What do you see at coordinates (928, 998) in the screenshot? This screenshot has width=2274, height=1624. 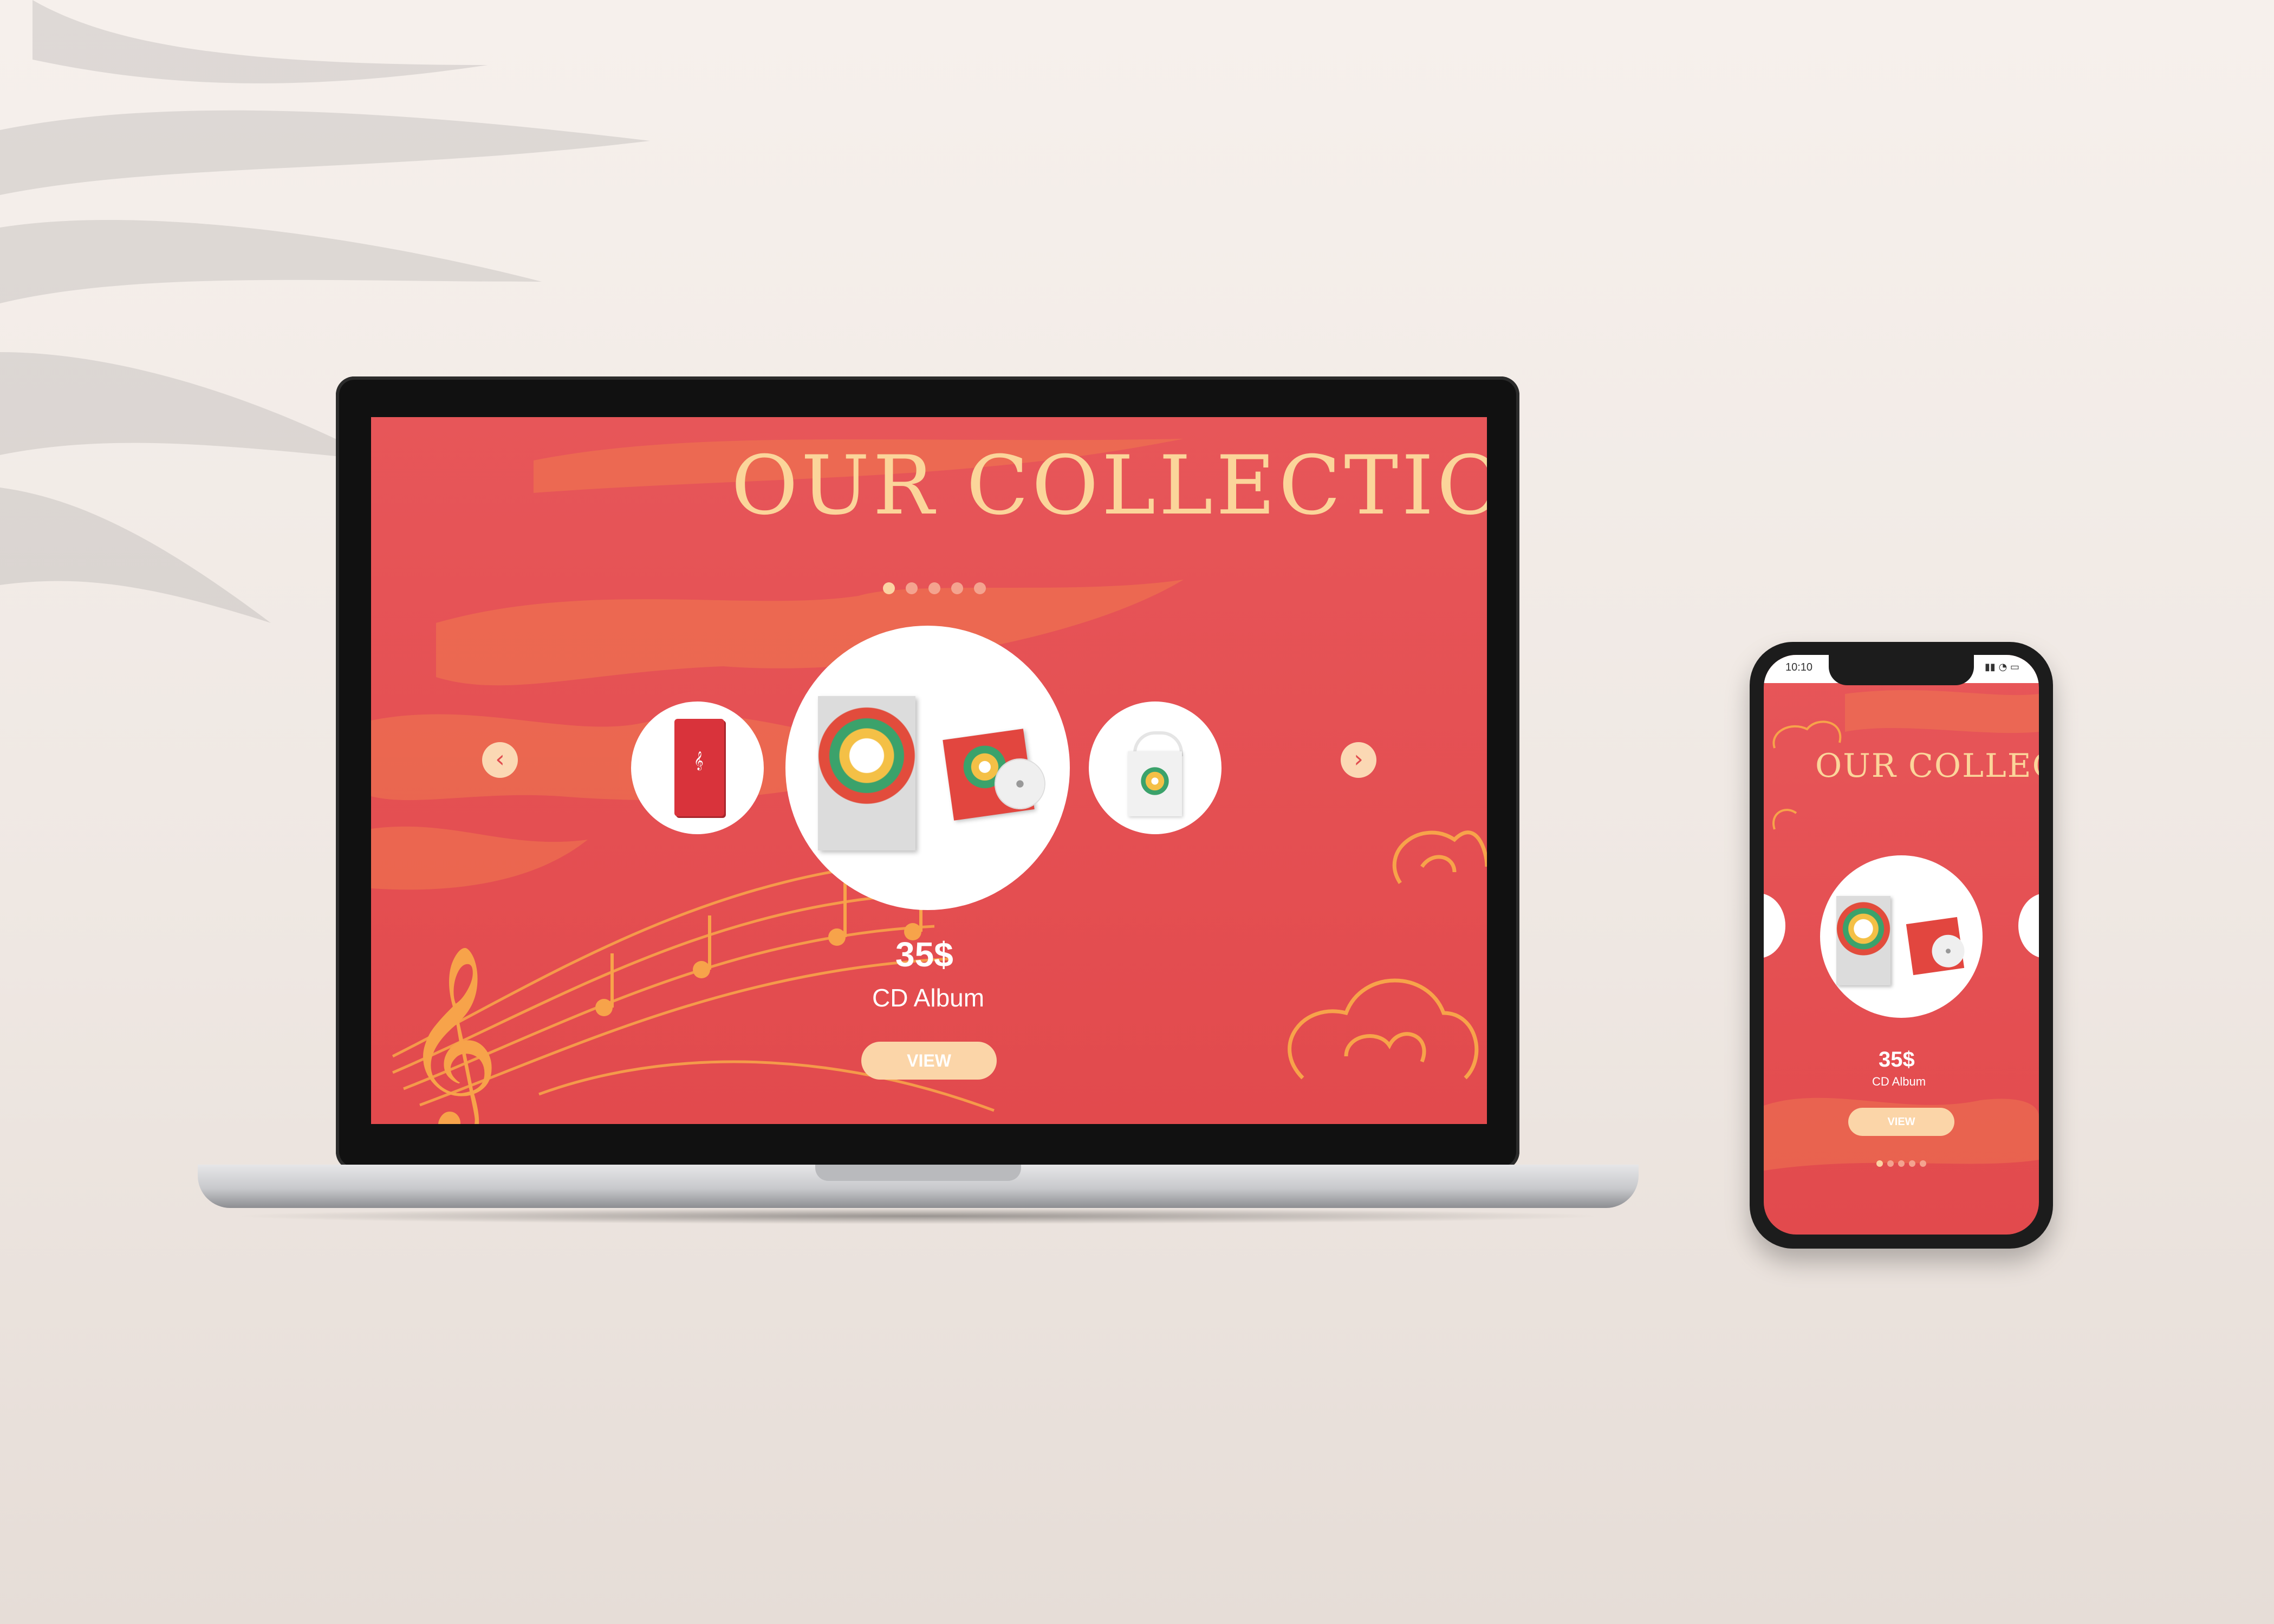 I see `product-name: CD Album` at bounding box center [928, 998].